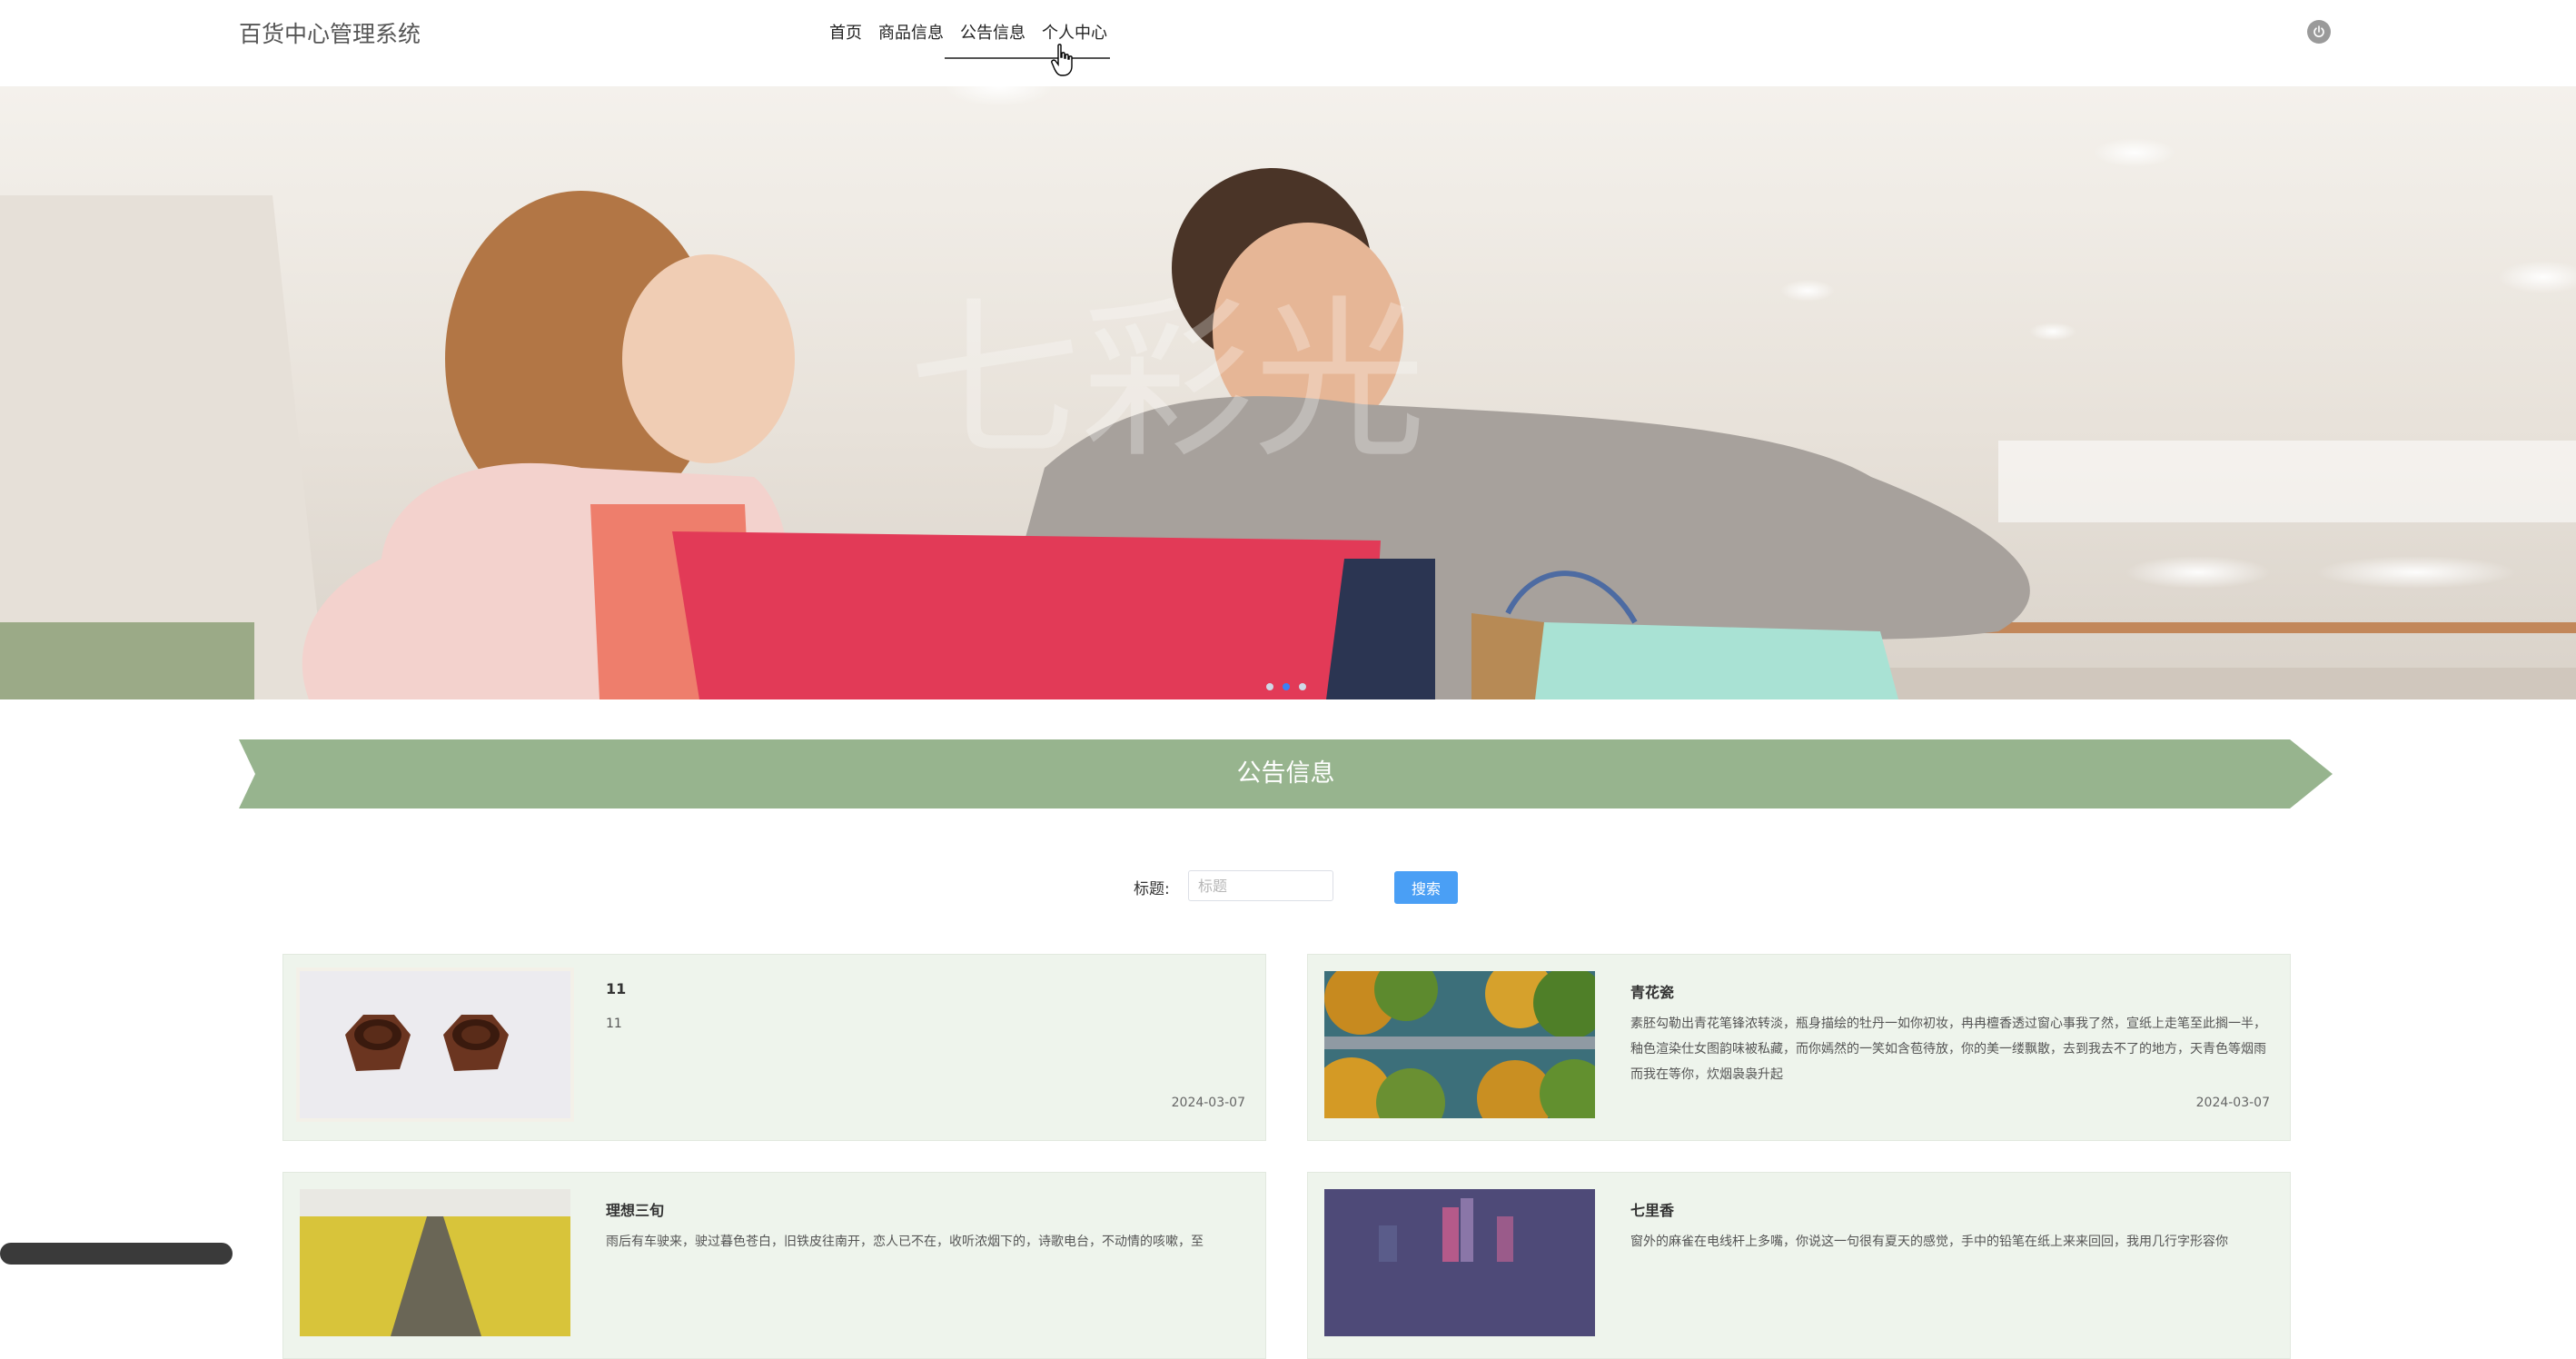  I want to click on carousel-dot-active, so click(1286, 686).